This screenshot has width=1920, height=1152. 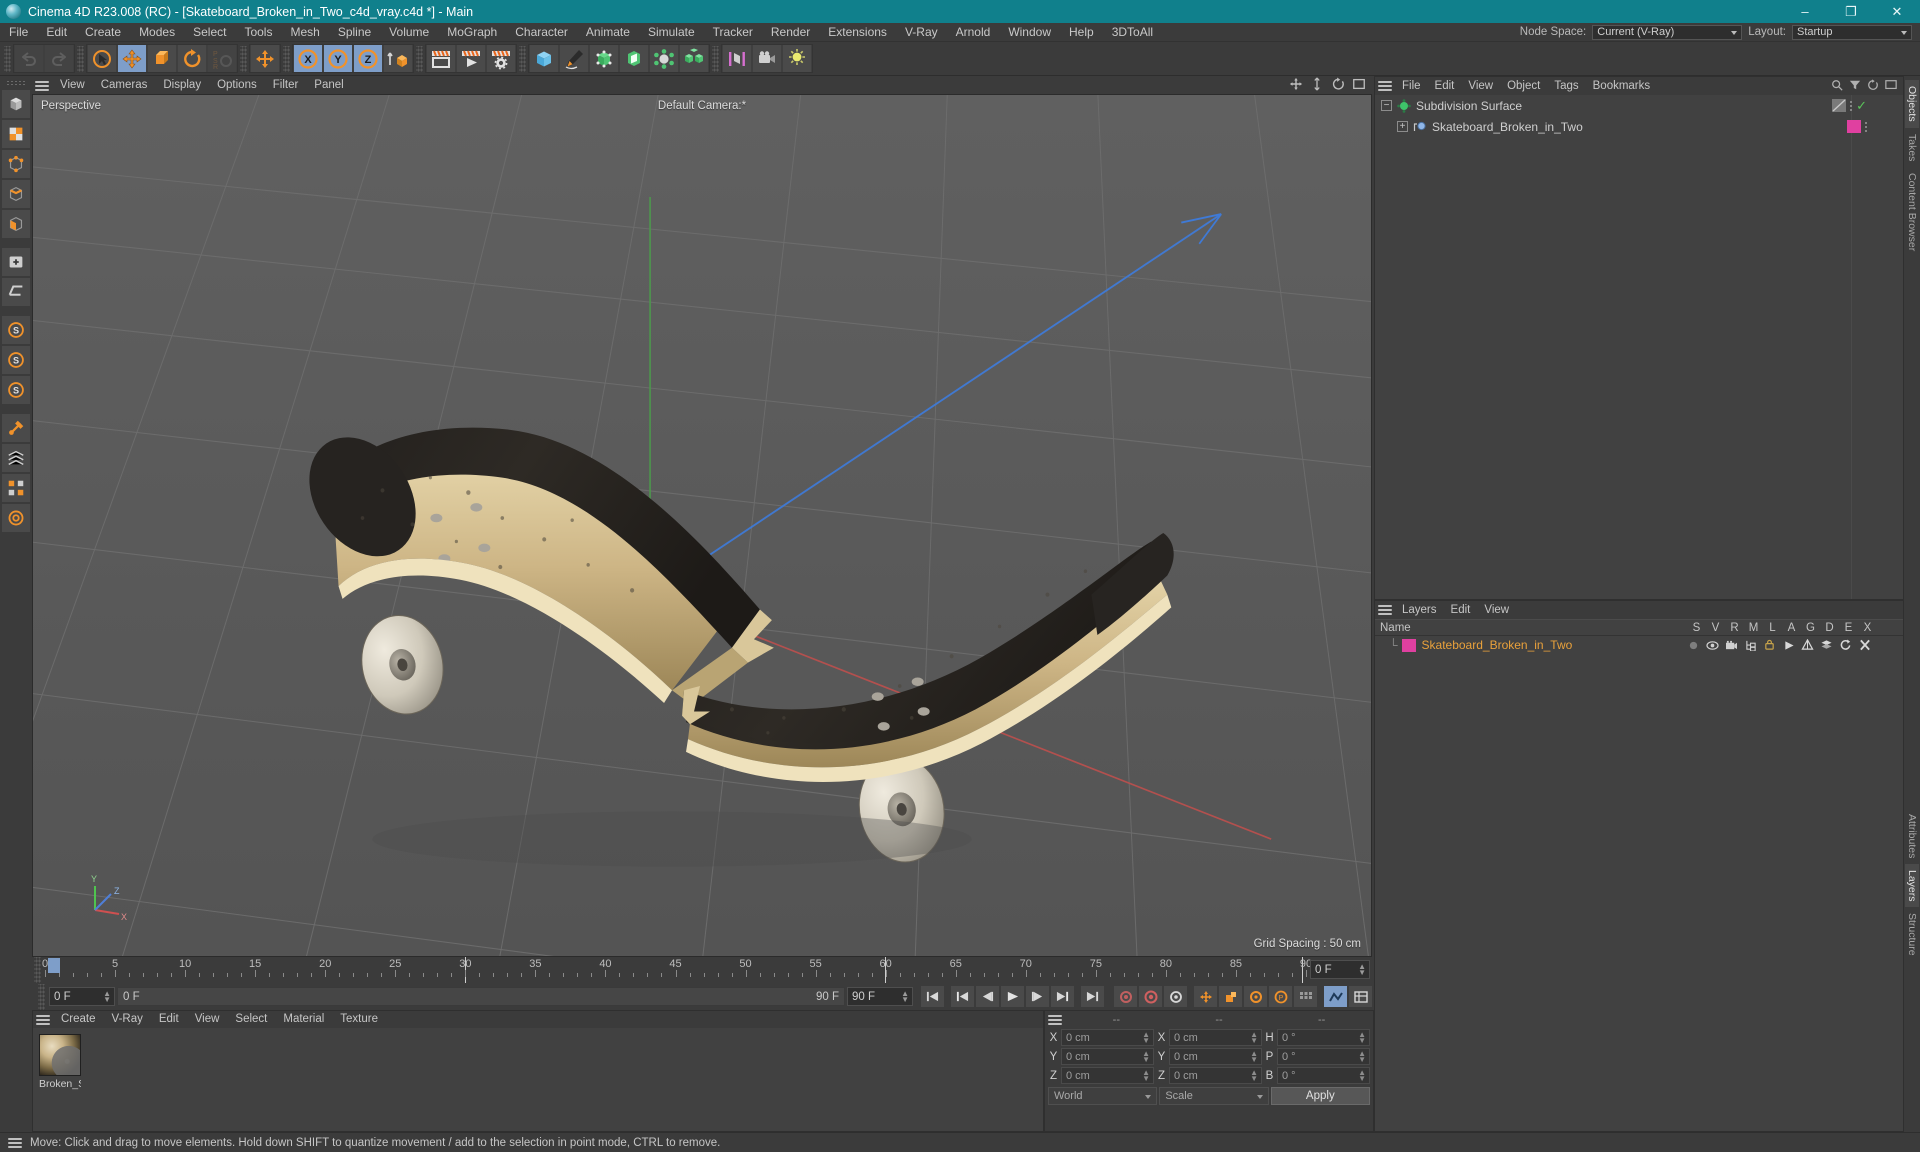 What do you see at coordinates (973, 32) in the screenshot?
I see `menu-item-arnold: Arnold` at bounding box center [973, 32].